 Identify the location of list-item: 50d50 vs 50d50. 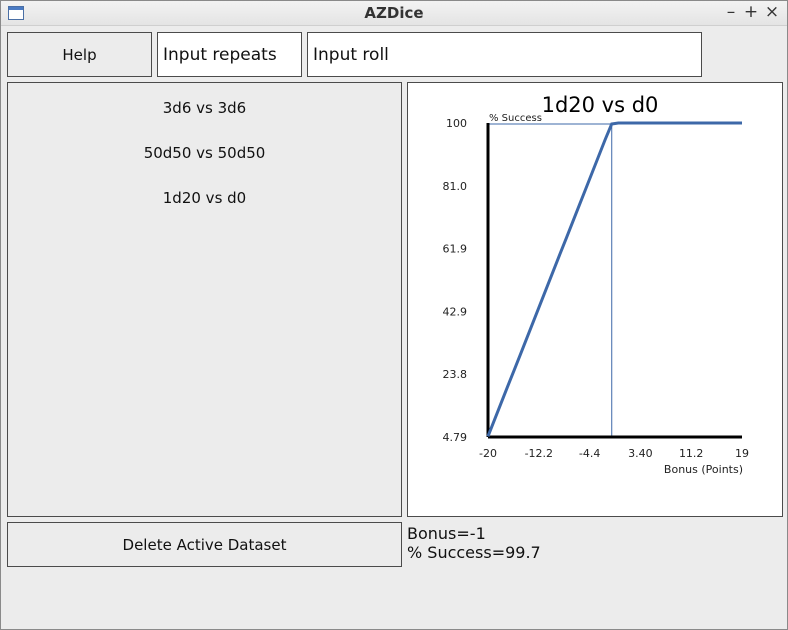
(204, 153).